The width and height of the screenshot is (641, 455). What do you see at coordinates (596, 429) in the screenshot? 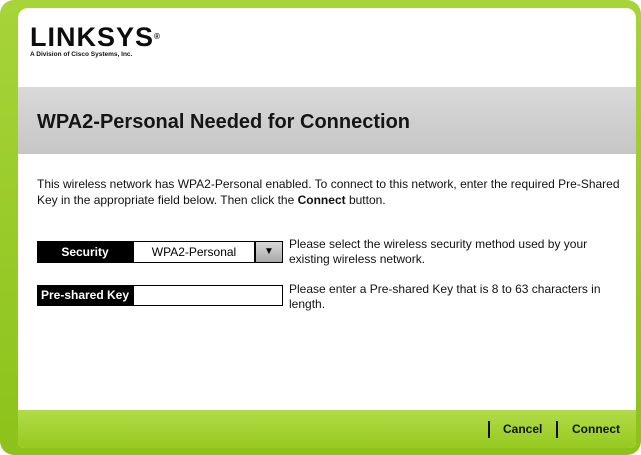
I see `connect-button: Connect` at bounding box center [596, 429].